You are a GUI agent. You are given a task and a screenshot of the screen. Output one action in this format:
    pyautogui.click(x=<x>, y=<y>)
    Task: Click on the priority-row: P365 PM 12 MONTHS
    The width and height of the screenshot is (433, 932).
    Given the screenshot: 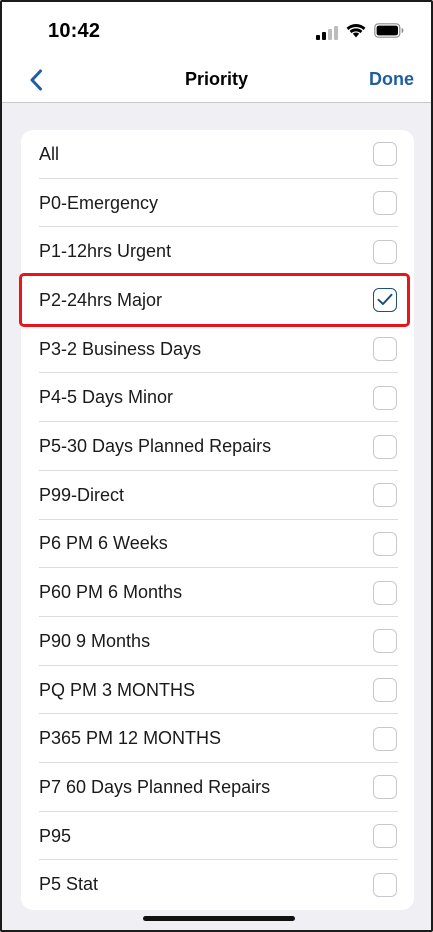 What is the action you would take?
    pyautogui.click(x=217, y=739)
    